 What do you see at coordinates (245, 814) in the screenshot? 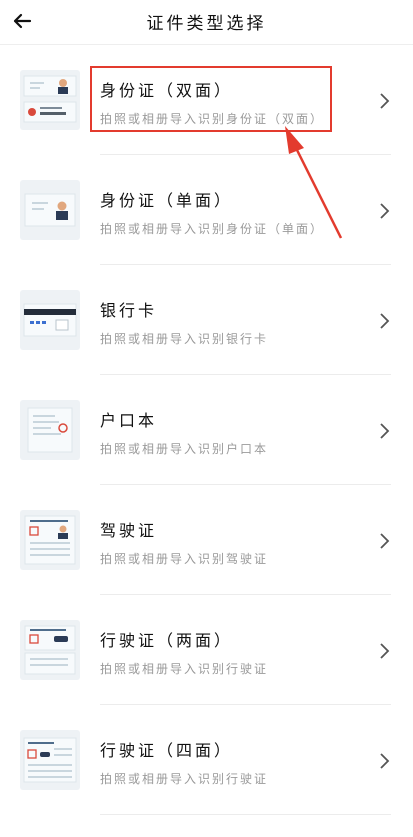
I see `divider` at bounding box center [245, 814].